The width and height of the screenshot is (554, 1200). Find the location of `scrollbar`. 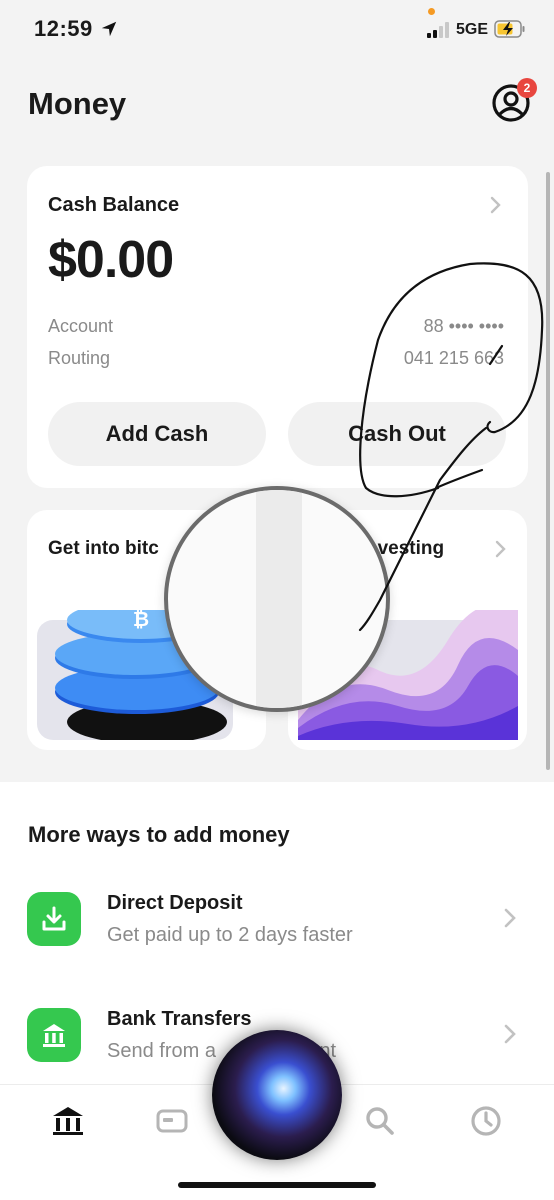

scrollbar is located at coordinates (548, 471).